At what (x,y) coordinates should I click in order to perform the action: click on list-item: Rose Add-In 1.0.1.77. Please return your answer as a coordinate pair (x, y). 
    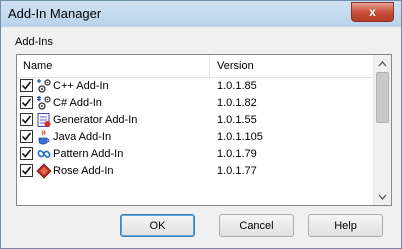
    Looking at the image, I should click on (195, 171).